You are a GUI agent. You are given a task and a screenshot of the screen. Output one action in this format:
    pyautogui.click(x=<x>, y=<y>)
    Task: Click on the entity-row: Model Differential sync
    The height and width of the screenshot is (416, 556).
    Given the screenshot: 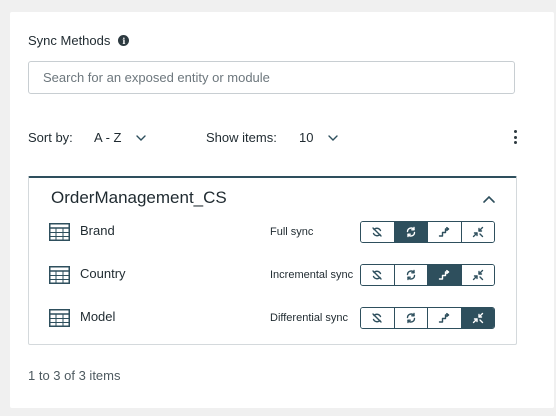 What is the action you would take?
    pyautogui.click(x=274, y=319)
    